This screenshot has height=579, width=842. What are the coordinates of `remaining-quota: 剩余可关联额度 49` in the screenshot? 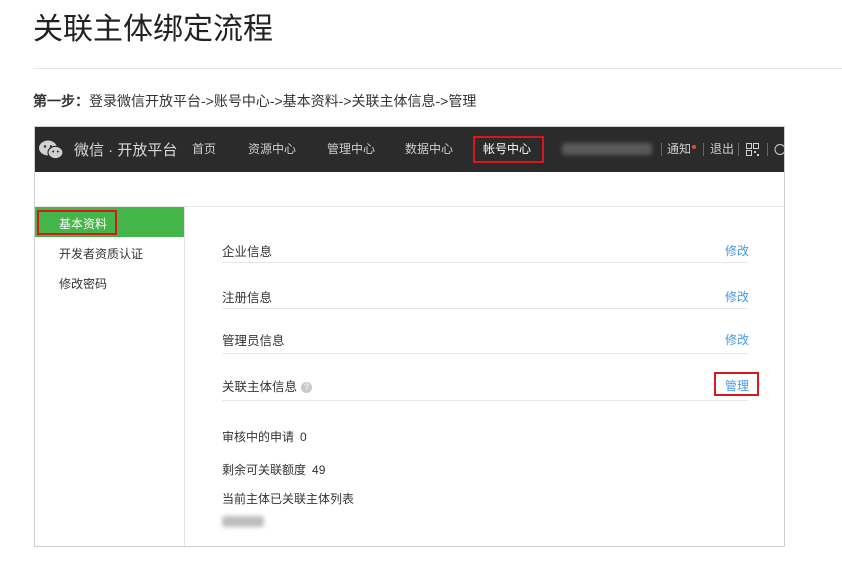 It's located at (273, 469).